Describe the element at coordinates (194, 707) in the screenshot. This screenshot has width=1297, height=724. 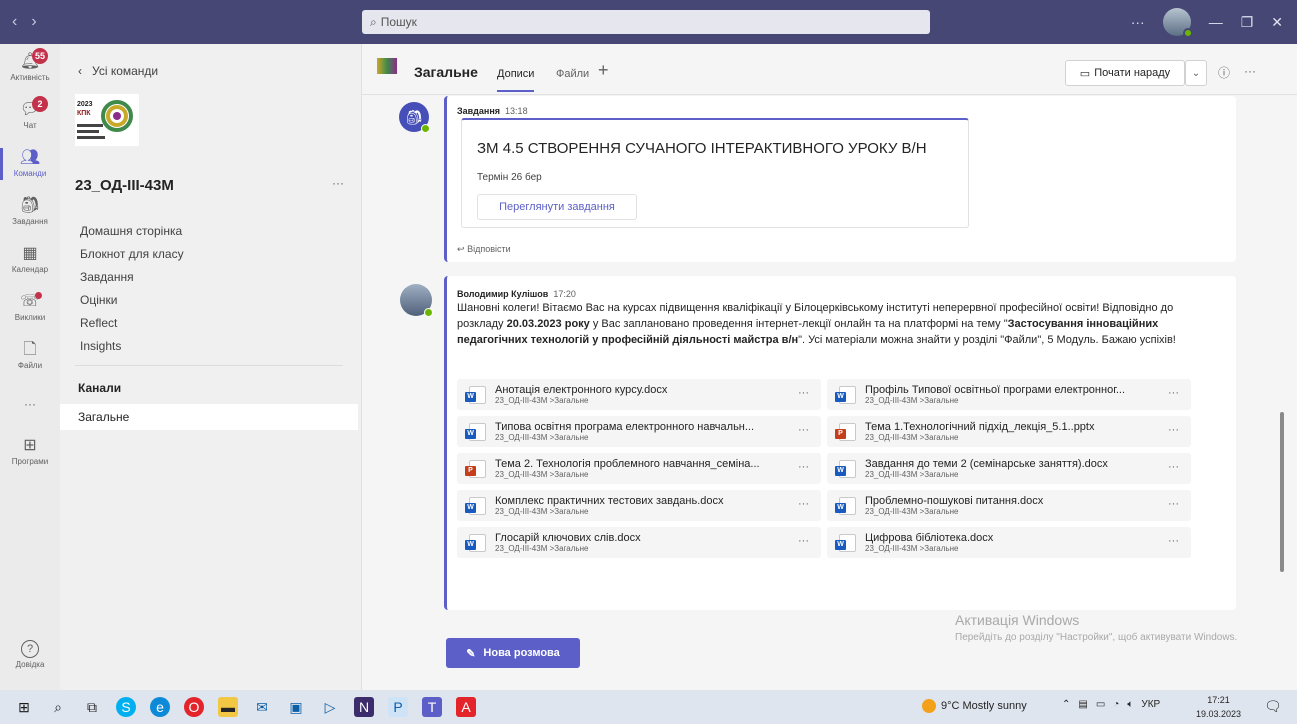
I see `opera-icon: O` at that location.